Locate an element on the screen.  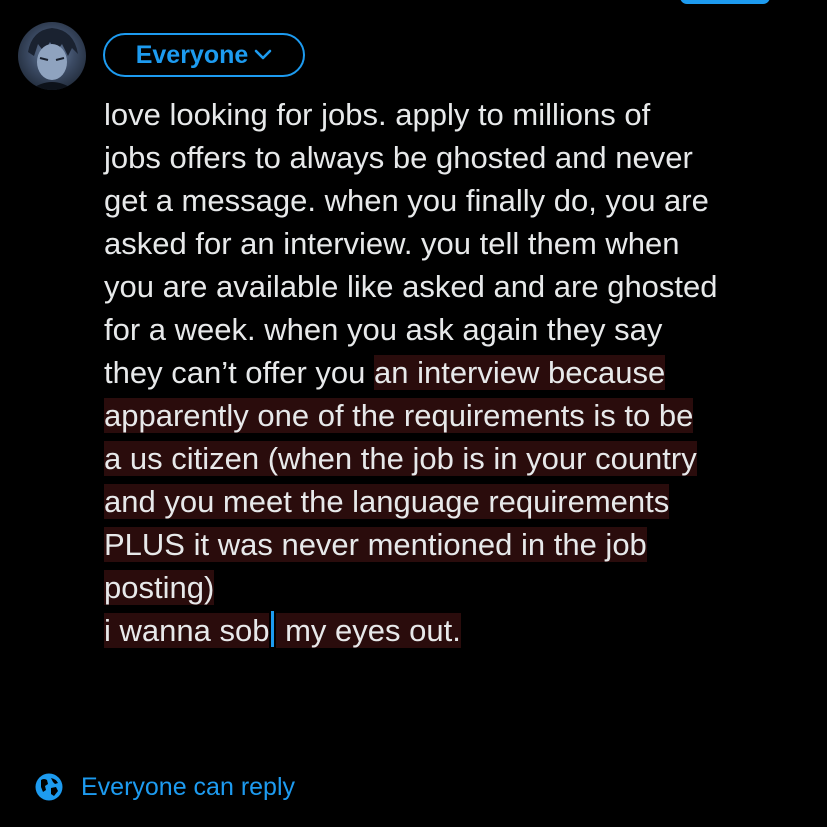
selected-text: i wanna sob is located at coordinates (187, 630).